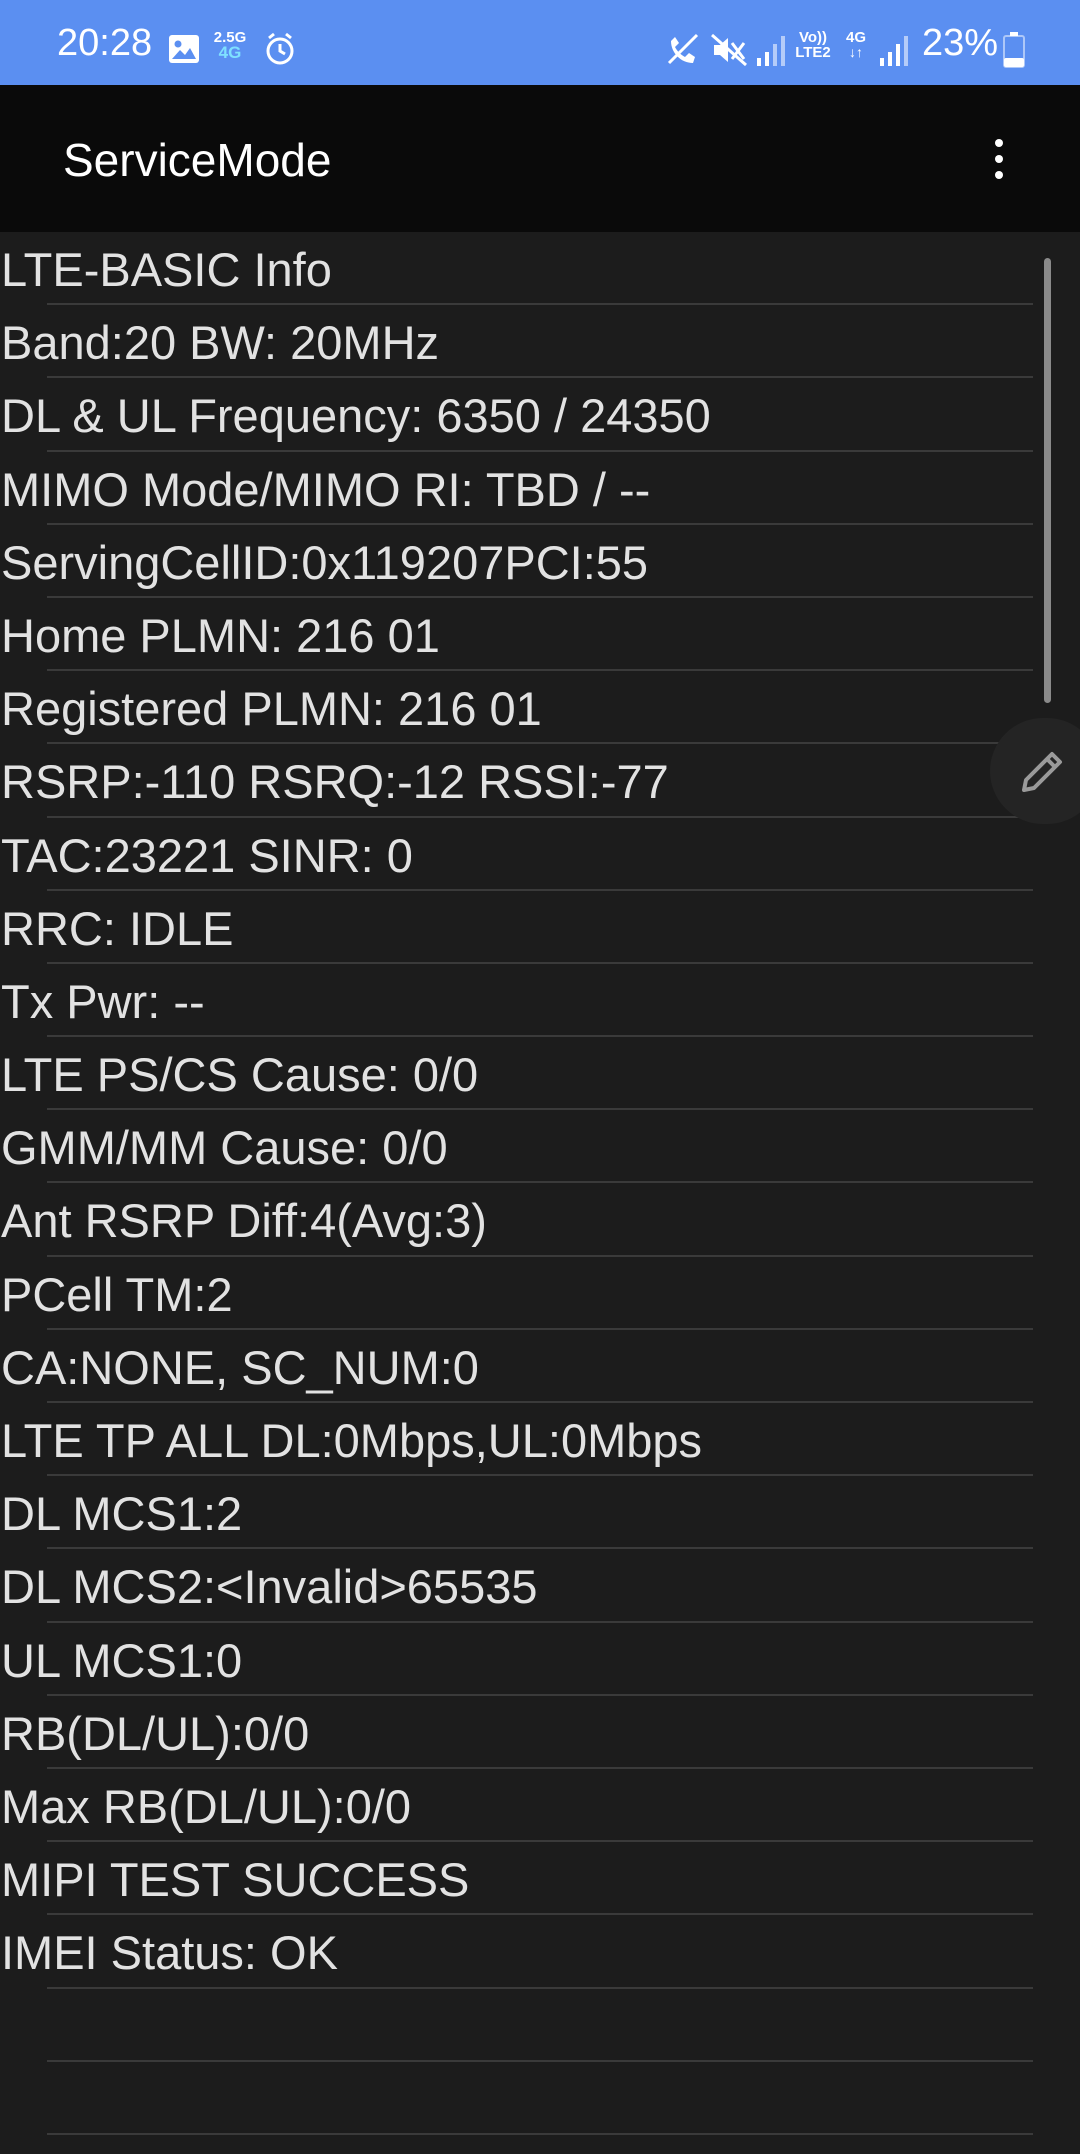 The width and height of the screenshot is (1080, 2154). I want to click on blocked-call-icon, so click(683, 49).